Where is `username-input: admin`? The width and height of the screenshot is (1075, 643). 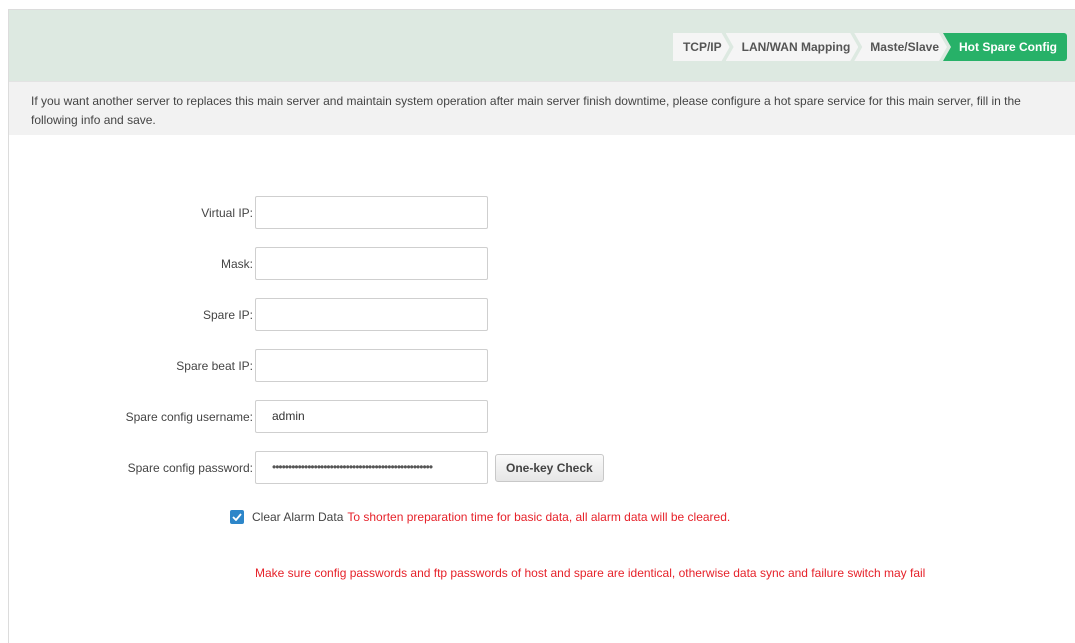
username-input: admin is located at coordinates (371, 416).